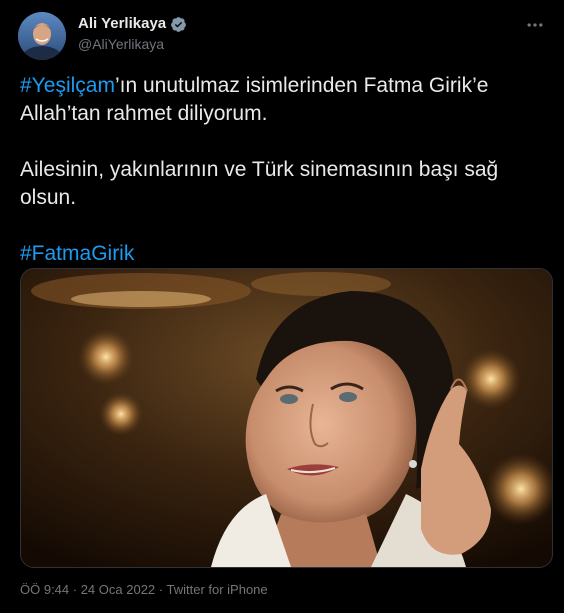  What do you see at coordinates (67, 85) in the screenshot?
I see `hashtag-yesilcam: #Yeşilçam` at bounding box center [67, 85].